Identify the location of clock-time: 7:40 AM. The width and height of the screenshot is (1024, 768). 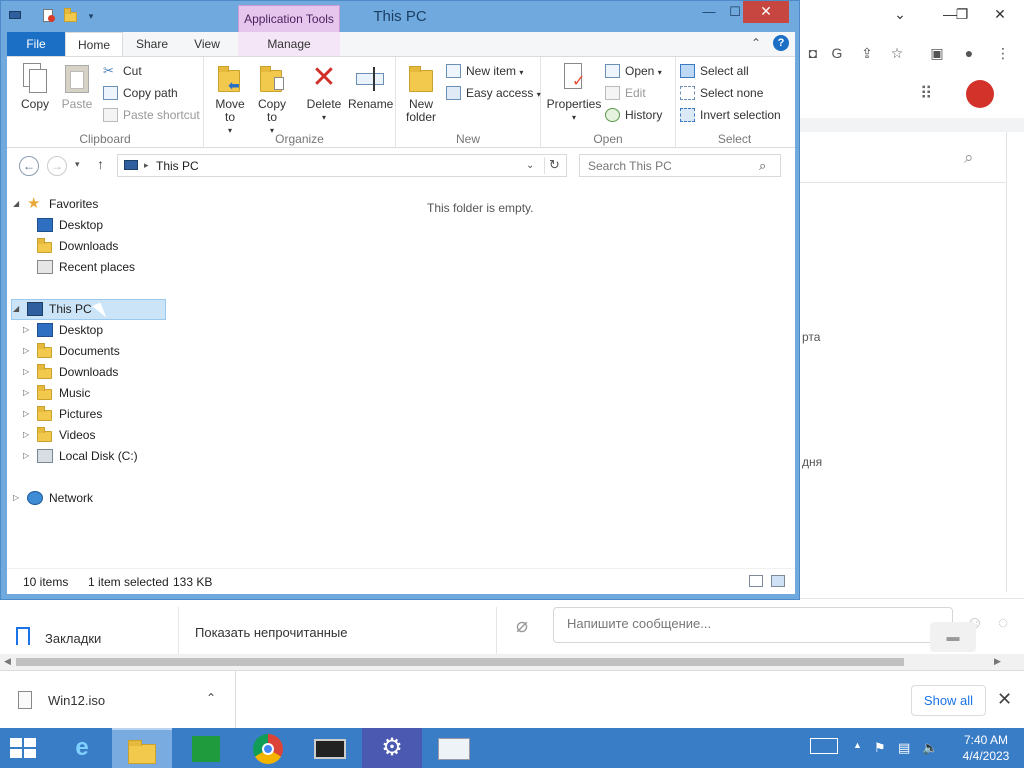
(986, 740).